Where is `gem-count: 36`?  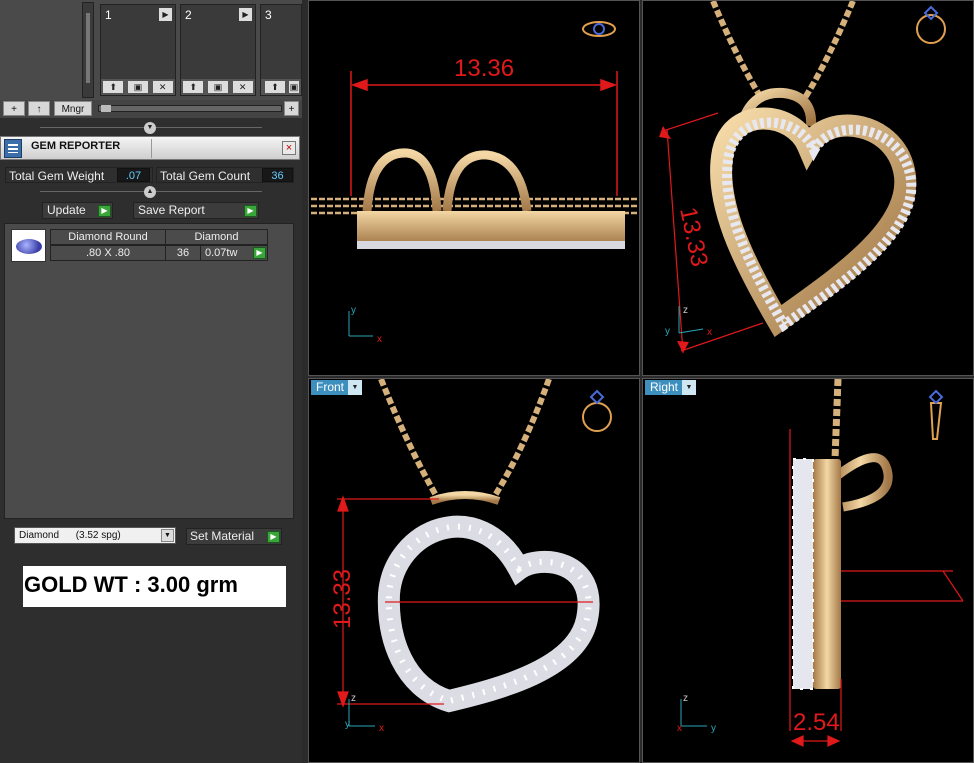 gem-count: 36 is located at coordinates (183, 253).